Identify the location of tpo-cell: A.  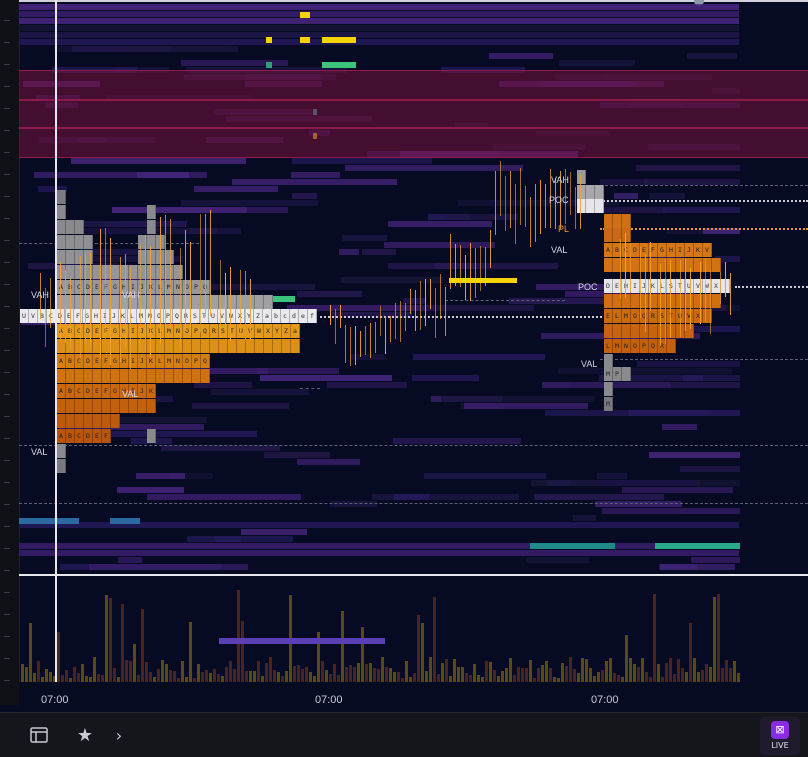
(61, 436).